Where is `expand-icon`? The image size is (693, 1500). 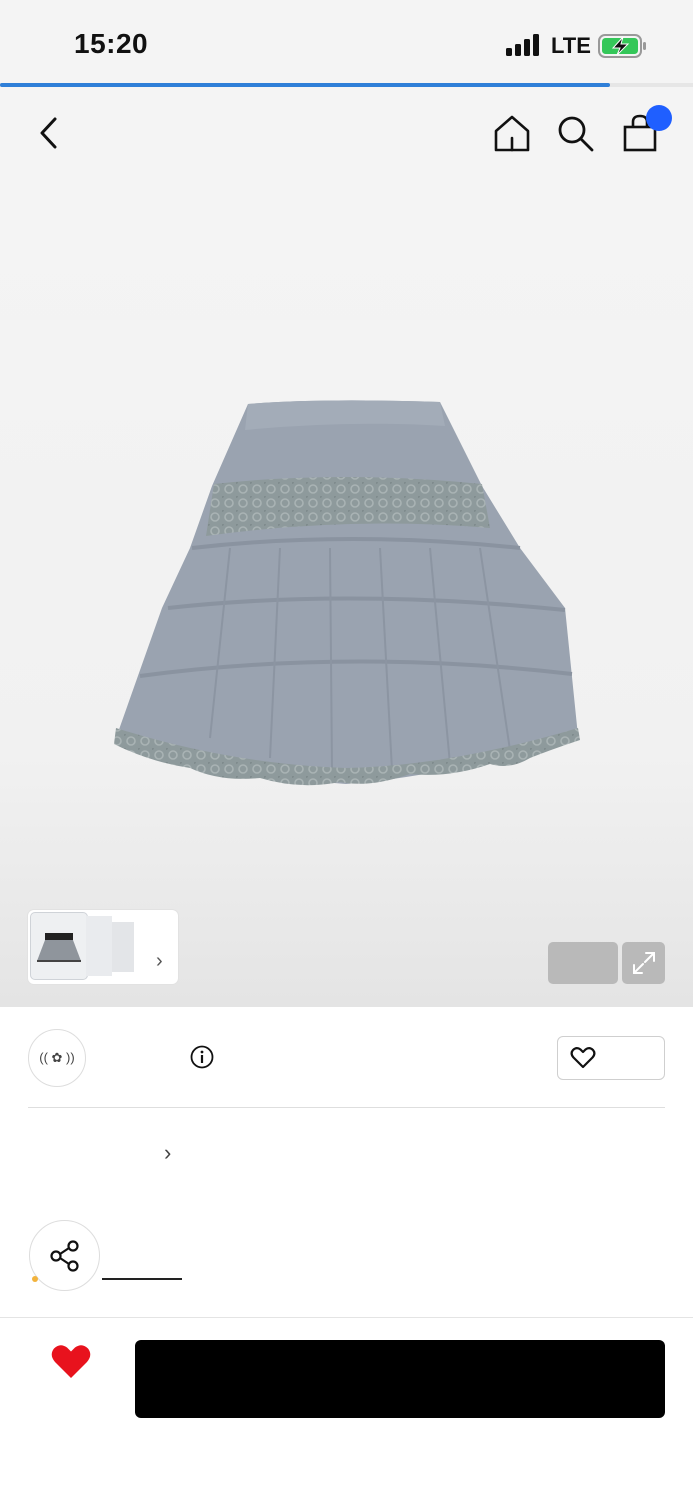 expand-icon is located at coordinates (643, 963).